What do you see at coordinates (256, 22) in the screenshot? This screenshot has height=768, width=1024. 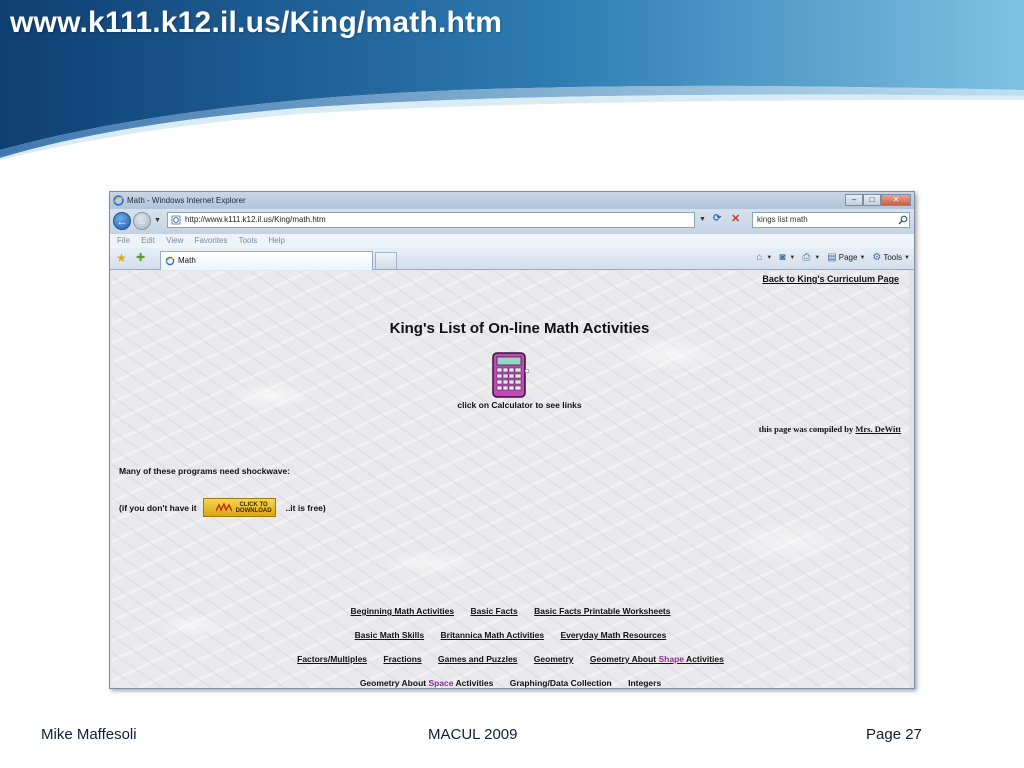 I see `slide-title: www.k111.k12.il.us/King/math.htm` at bounding box center [256, 22].